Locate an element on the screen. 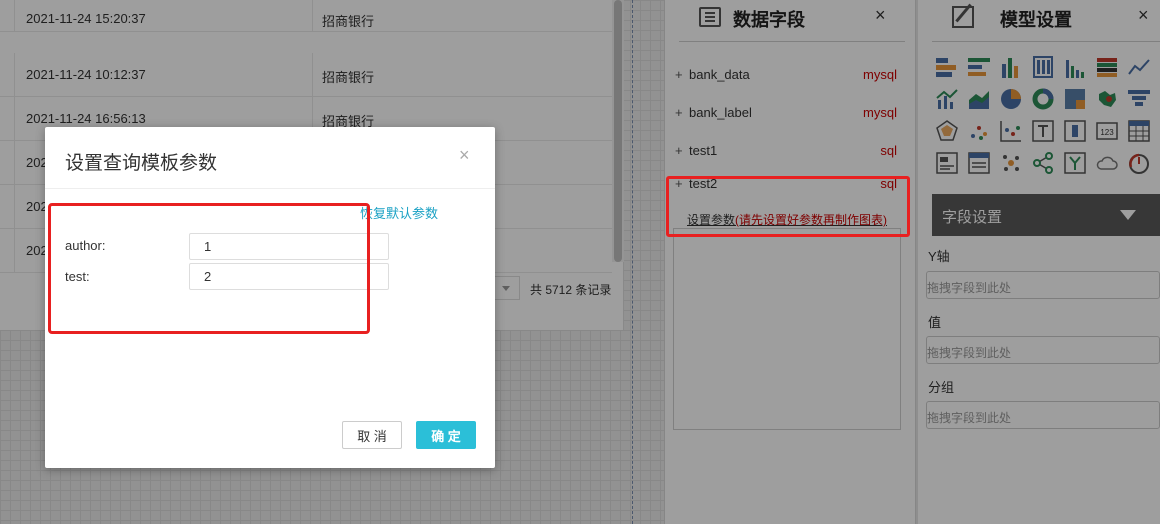 This screenshot has height=524, width=1160. highlight-box-params is located at coordinates (209, 268).